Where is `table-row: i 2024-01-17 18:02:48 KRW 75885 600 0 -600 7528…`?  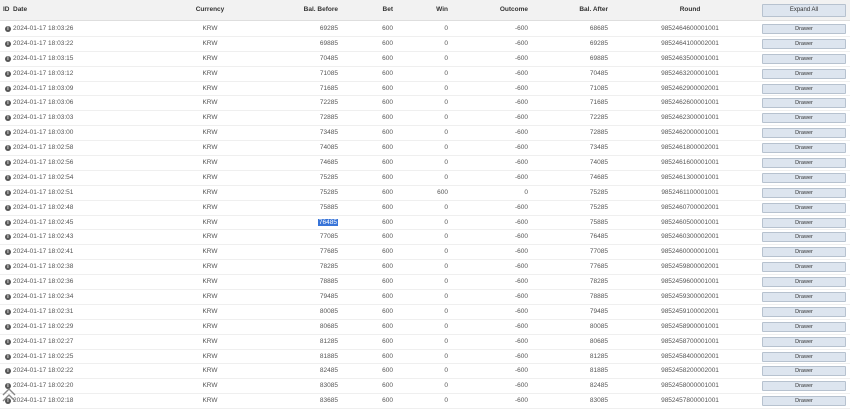
table-row: i 2024-01-17 18:02:48 KRW 75885 600 0 -600 7528… is located at coordinates (425, 208).